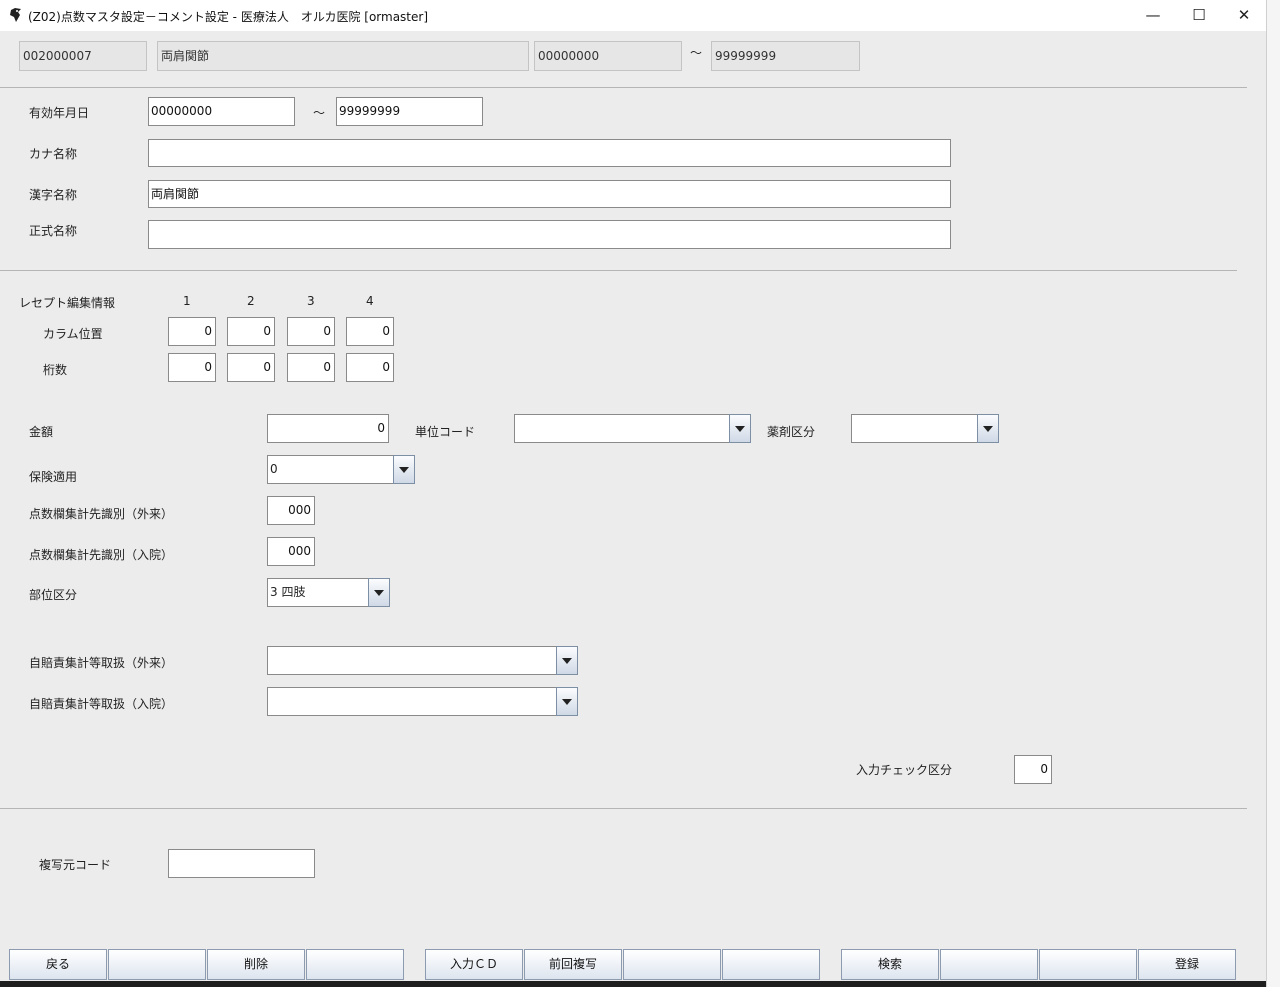  Describe the element at coordinates (53, 154) in the screenshot. I see `kana-name-label: カナ名称` at that location.